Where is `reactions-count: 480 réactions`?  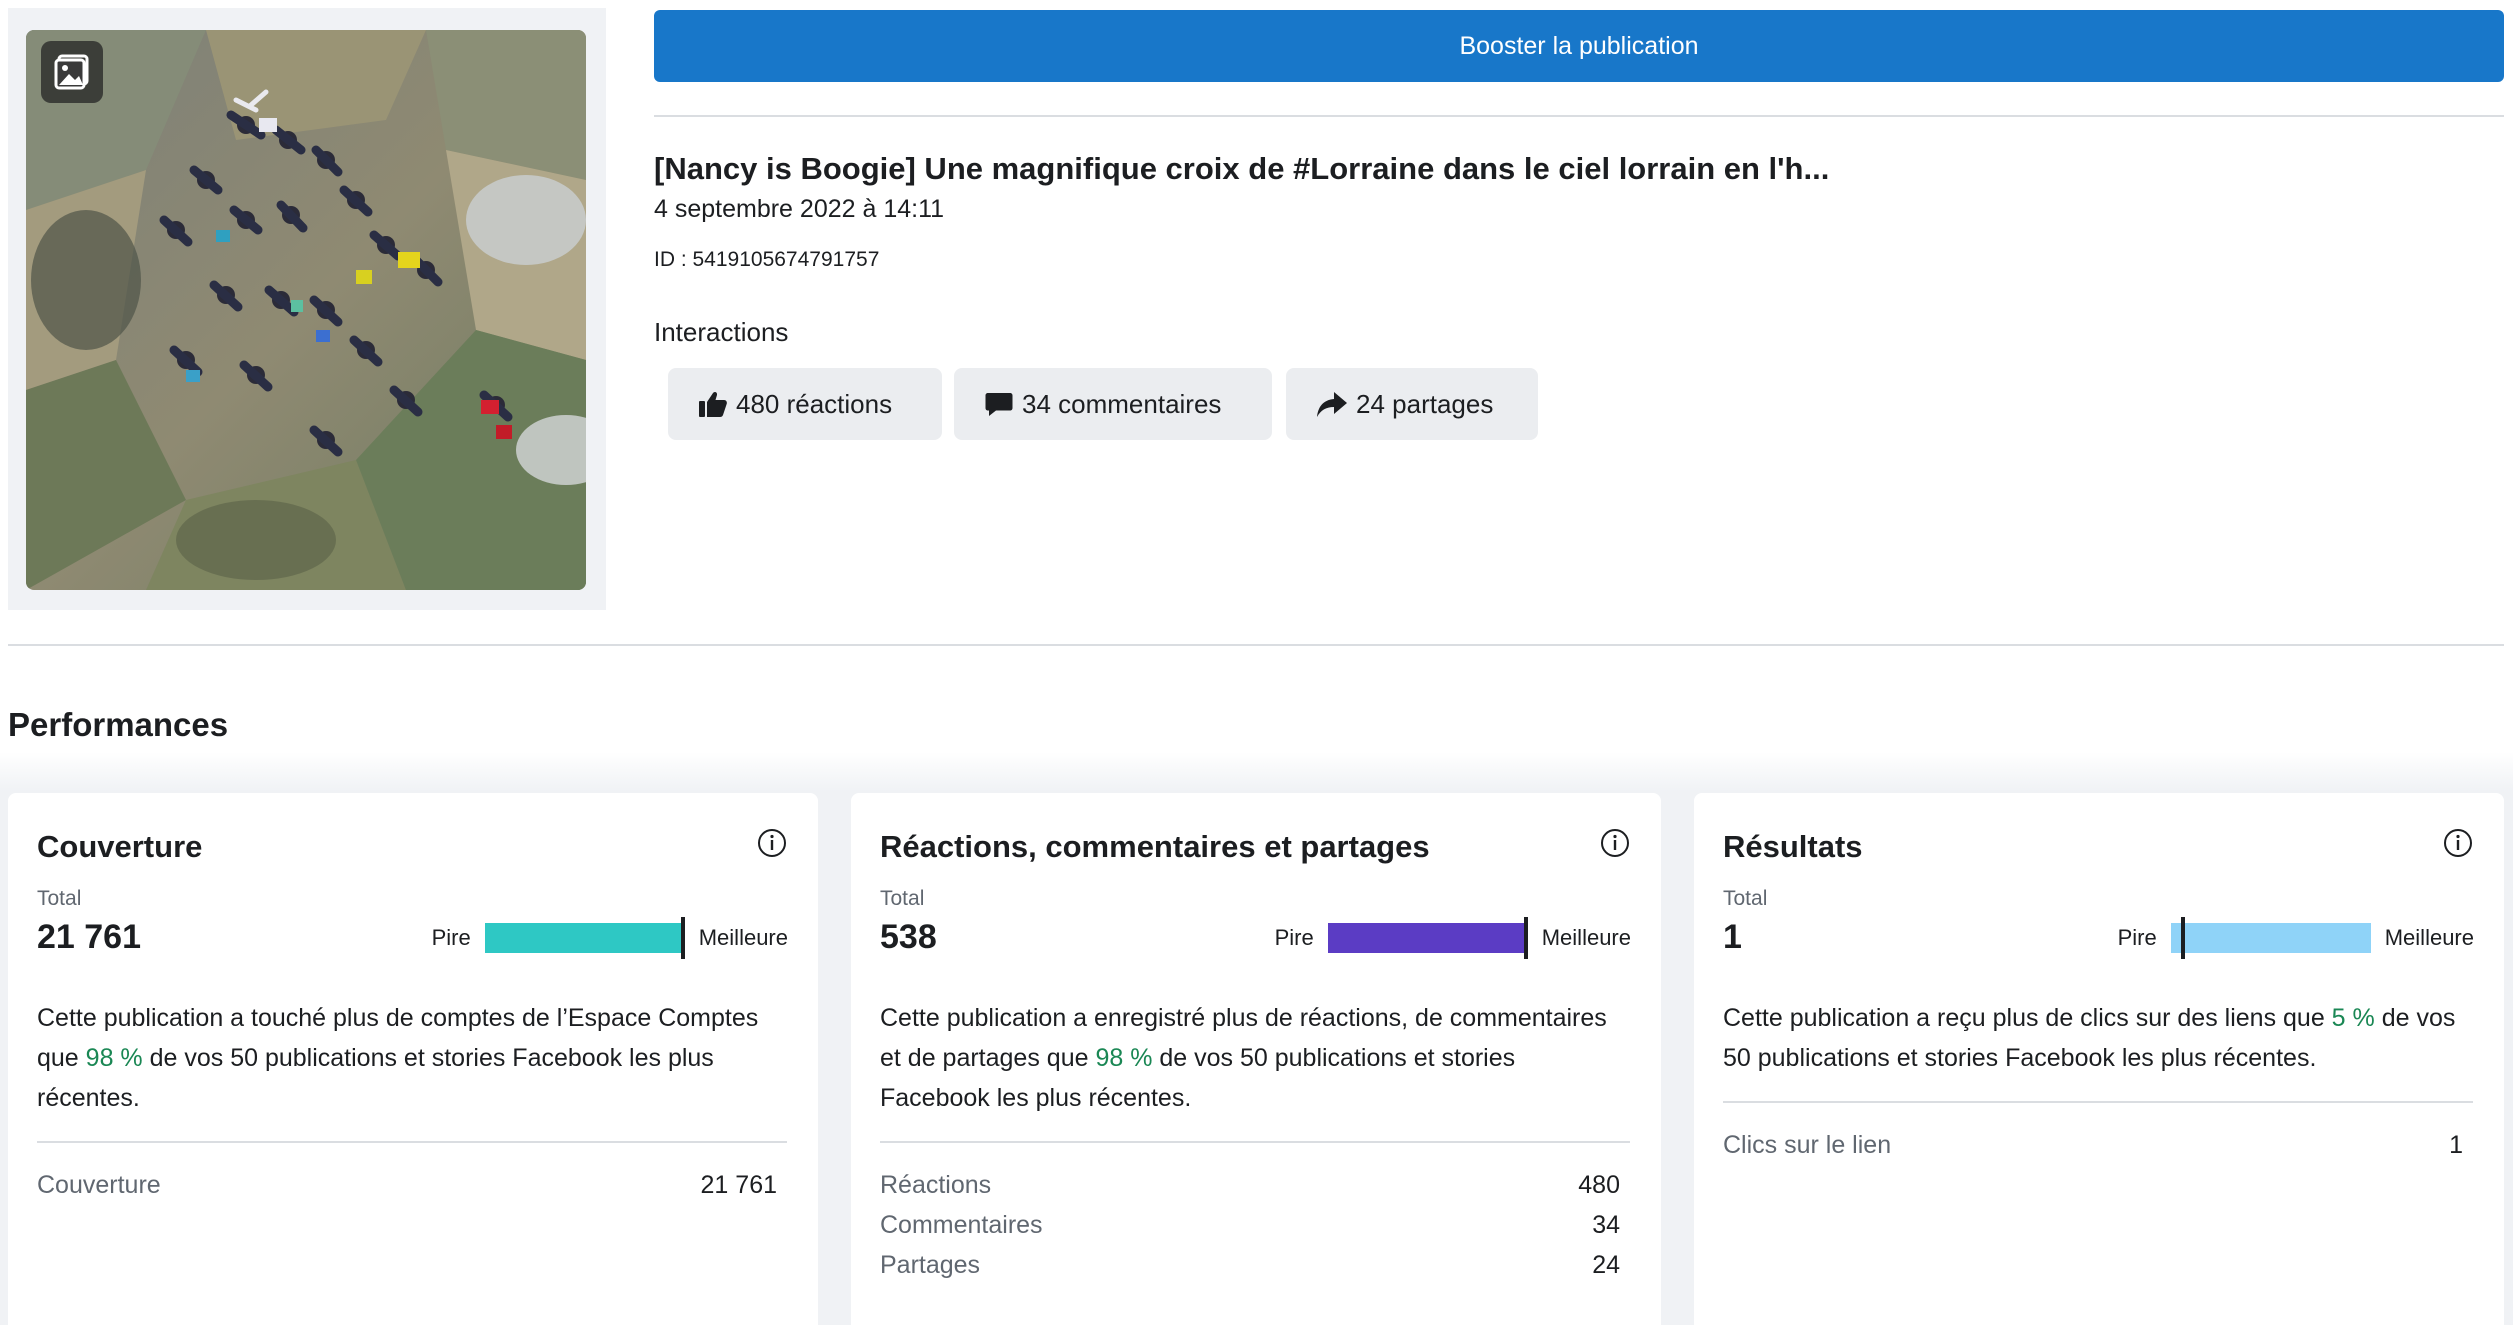 reactions-count: 480 réactions is located at coordinates (814, 403).